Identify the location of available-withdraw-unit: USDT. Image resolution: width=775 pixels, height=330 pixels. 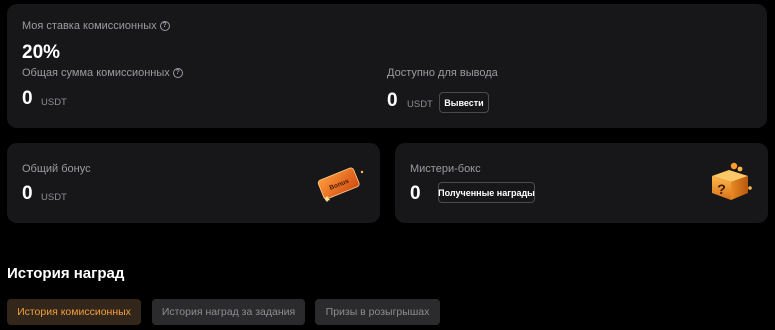
(420, 104).